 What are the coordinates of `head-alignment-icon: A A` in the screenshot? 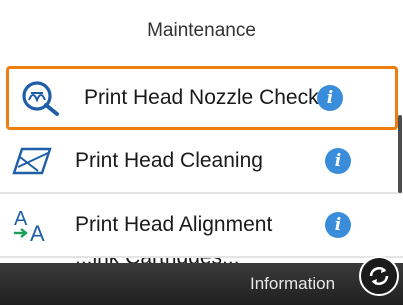 It's located at (32, 225).